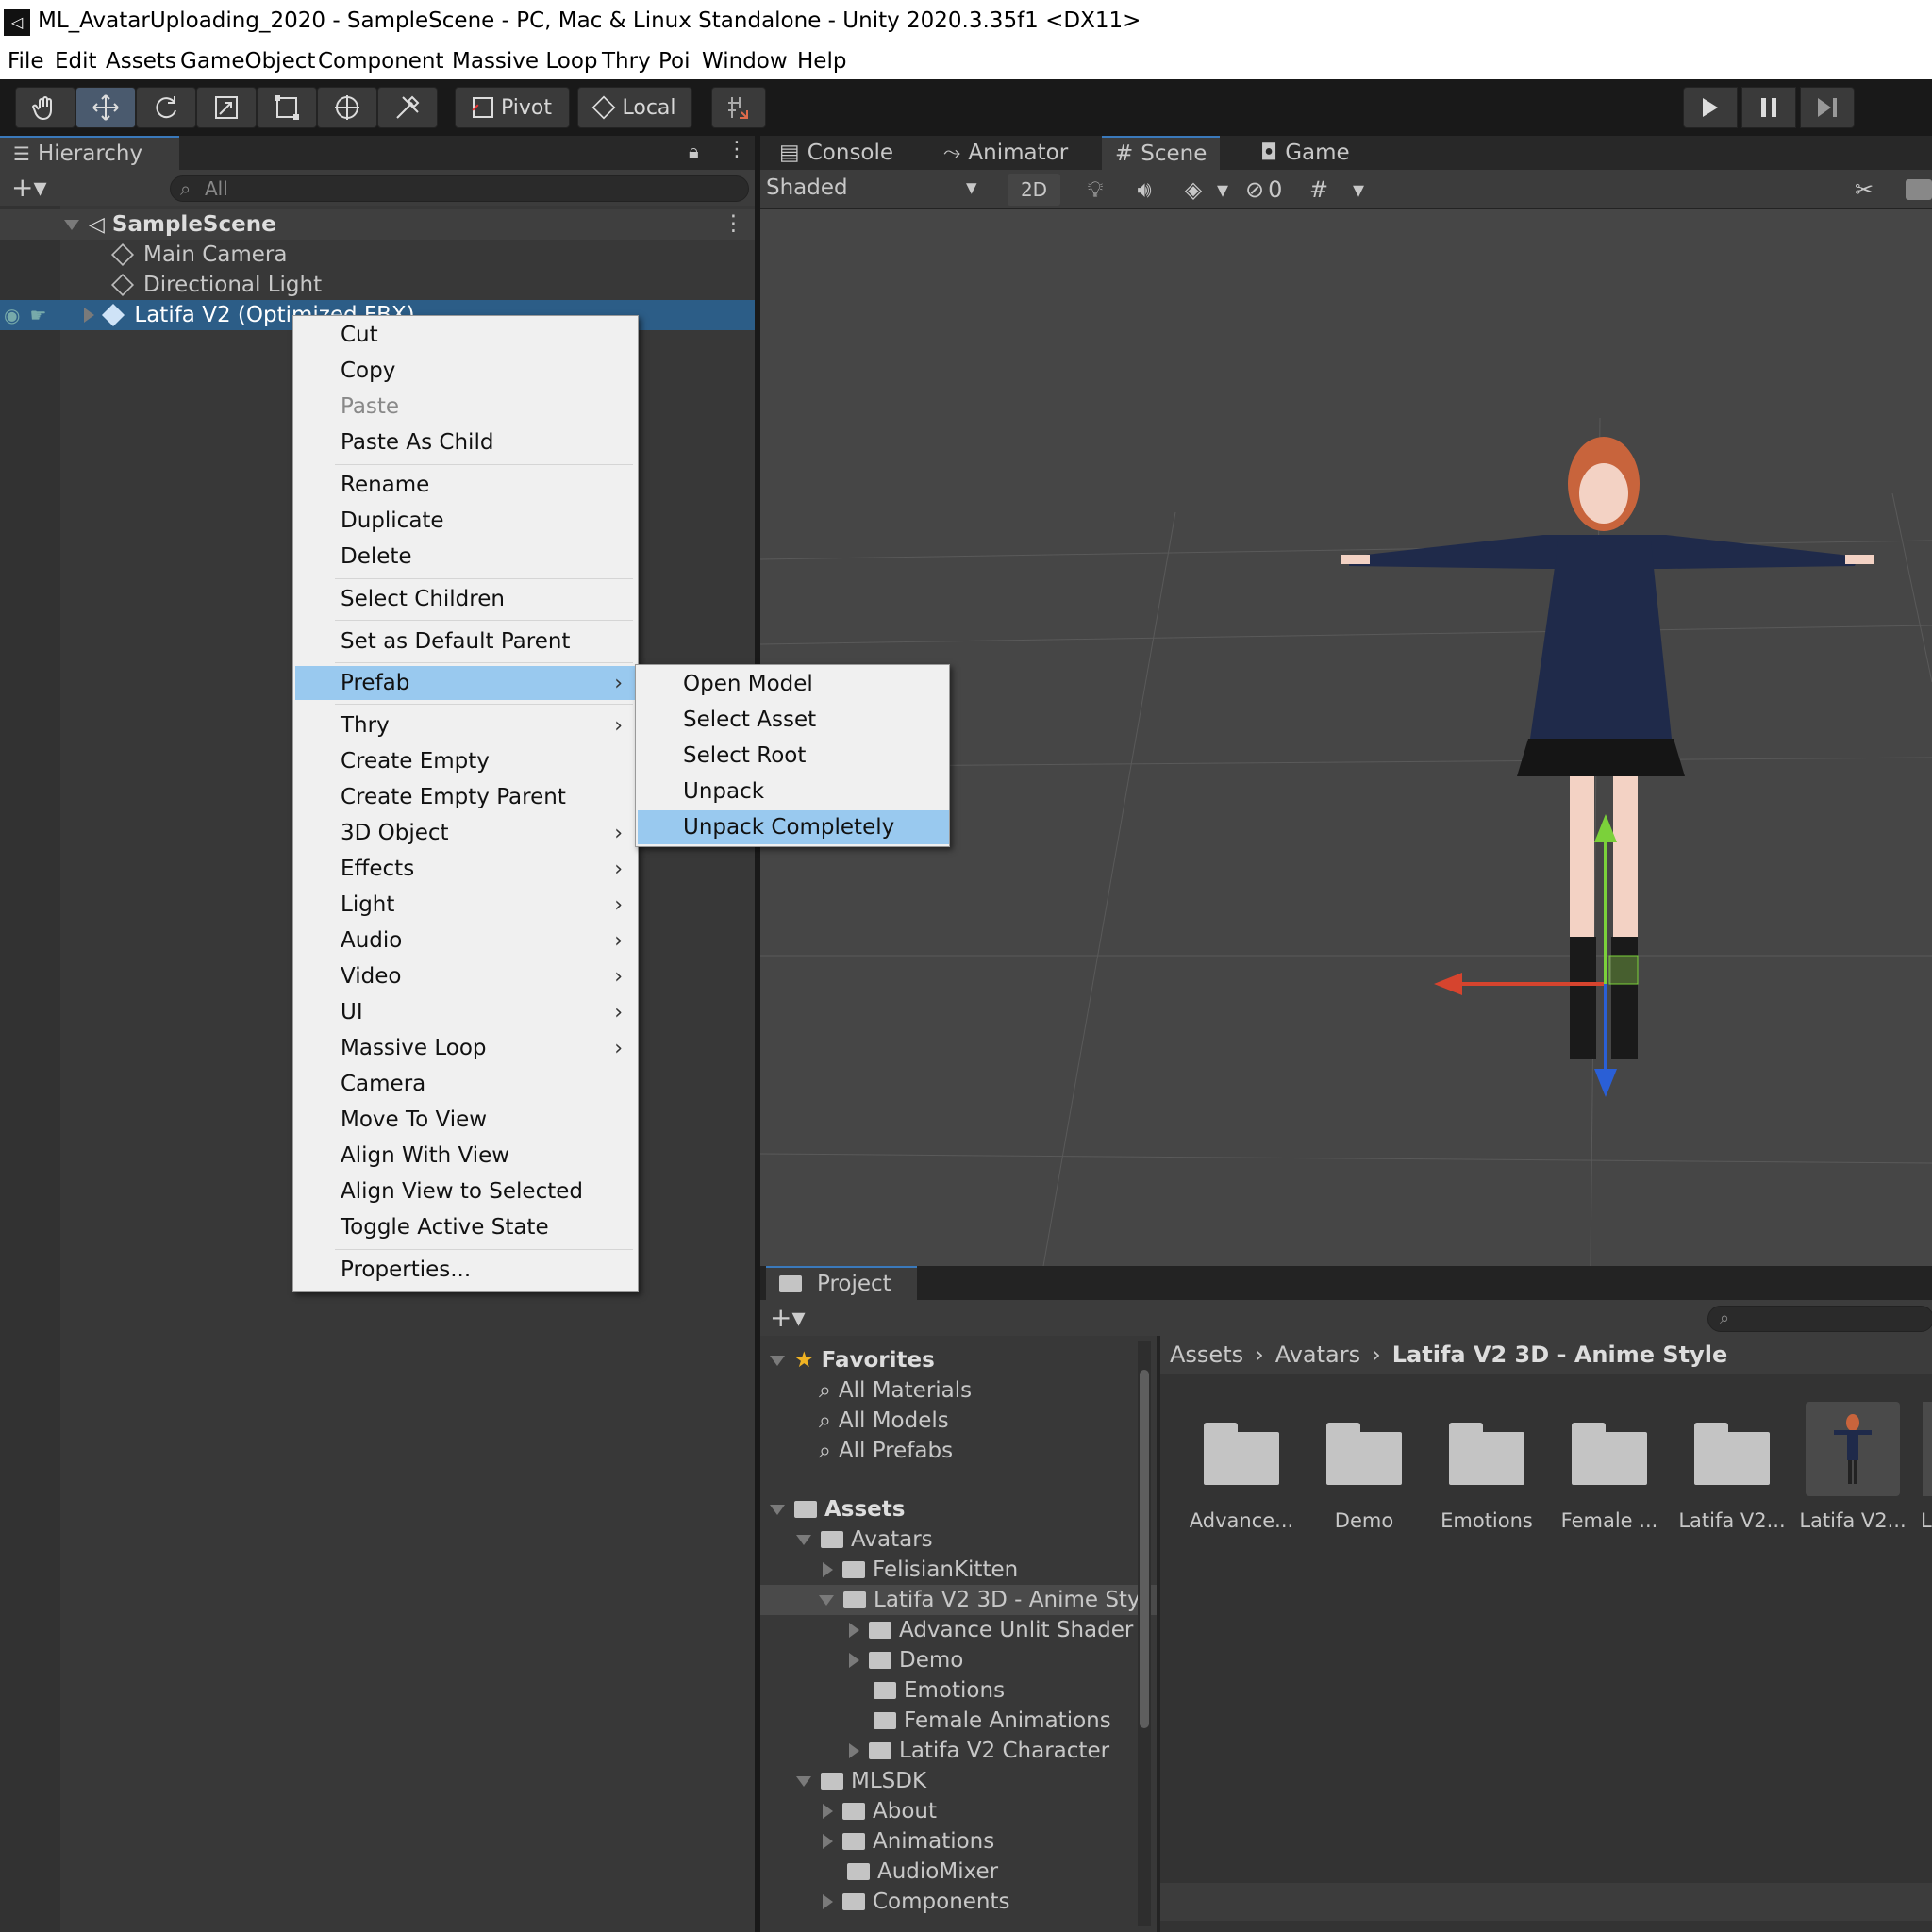 This screenshot has height=1932, width=1932. I want to click on menu-item-paste: Paste, so click(466, 407).